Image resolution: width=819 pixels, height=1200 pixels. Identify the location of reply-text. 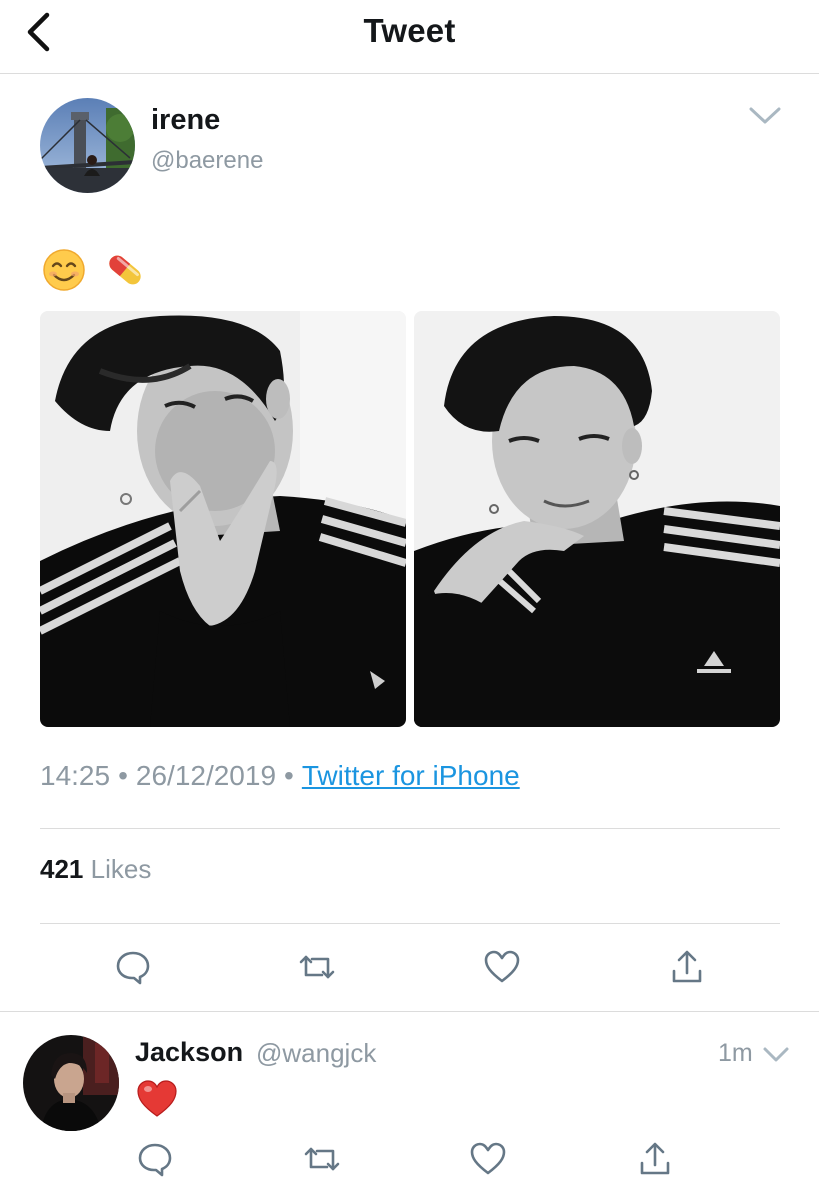
(157, 1099).